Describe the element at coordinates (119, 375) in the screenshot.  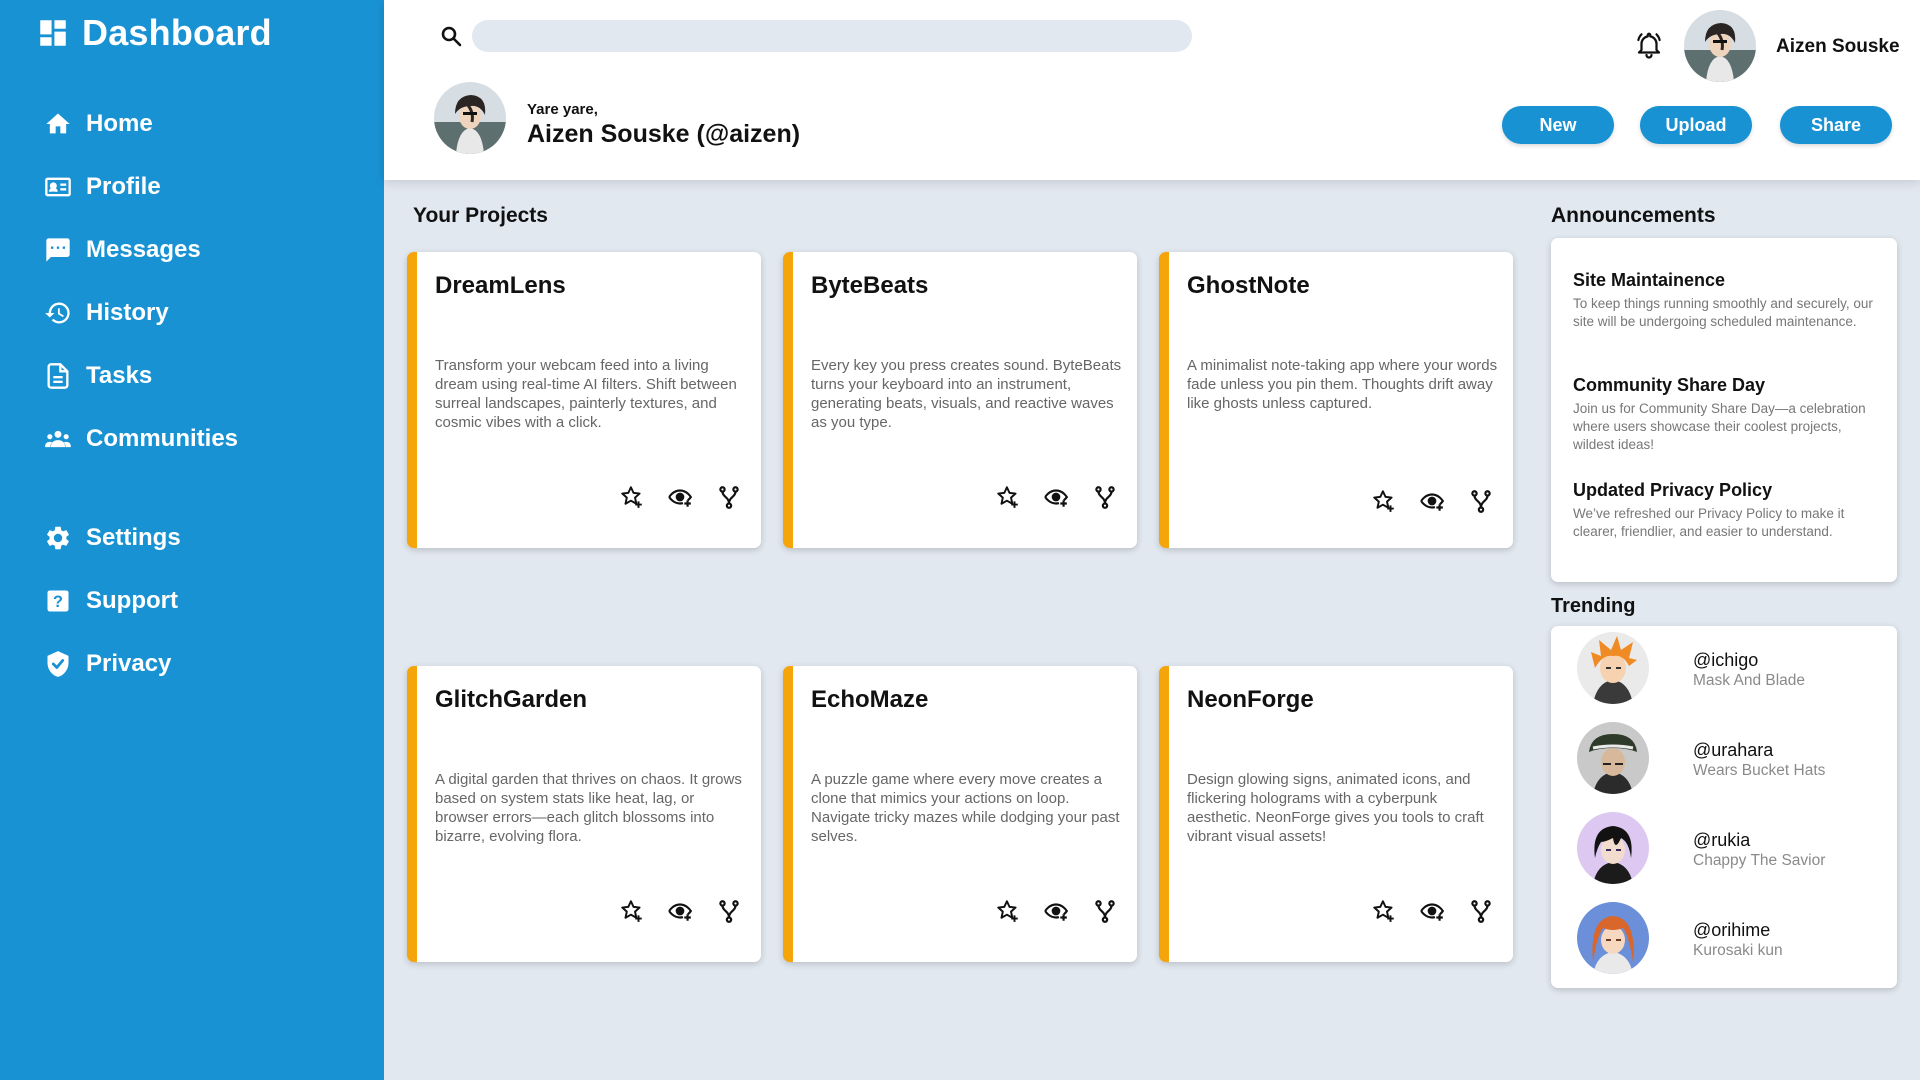
I see `sidebar-item-label: Tasks` at that location.